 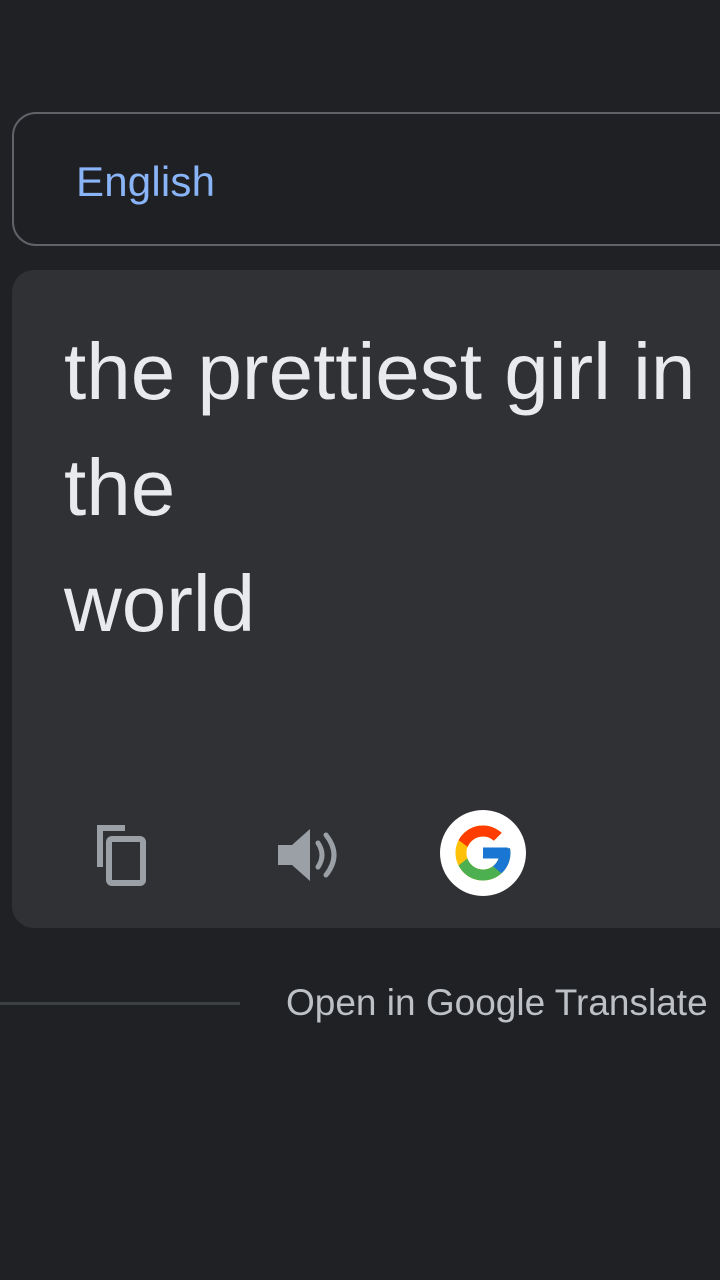 I want to click on copy-icon, so click(x=121, y=855).